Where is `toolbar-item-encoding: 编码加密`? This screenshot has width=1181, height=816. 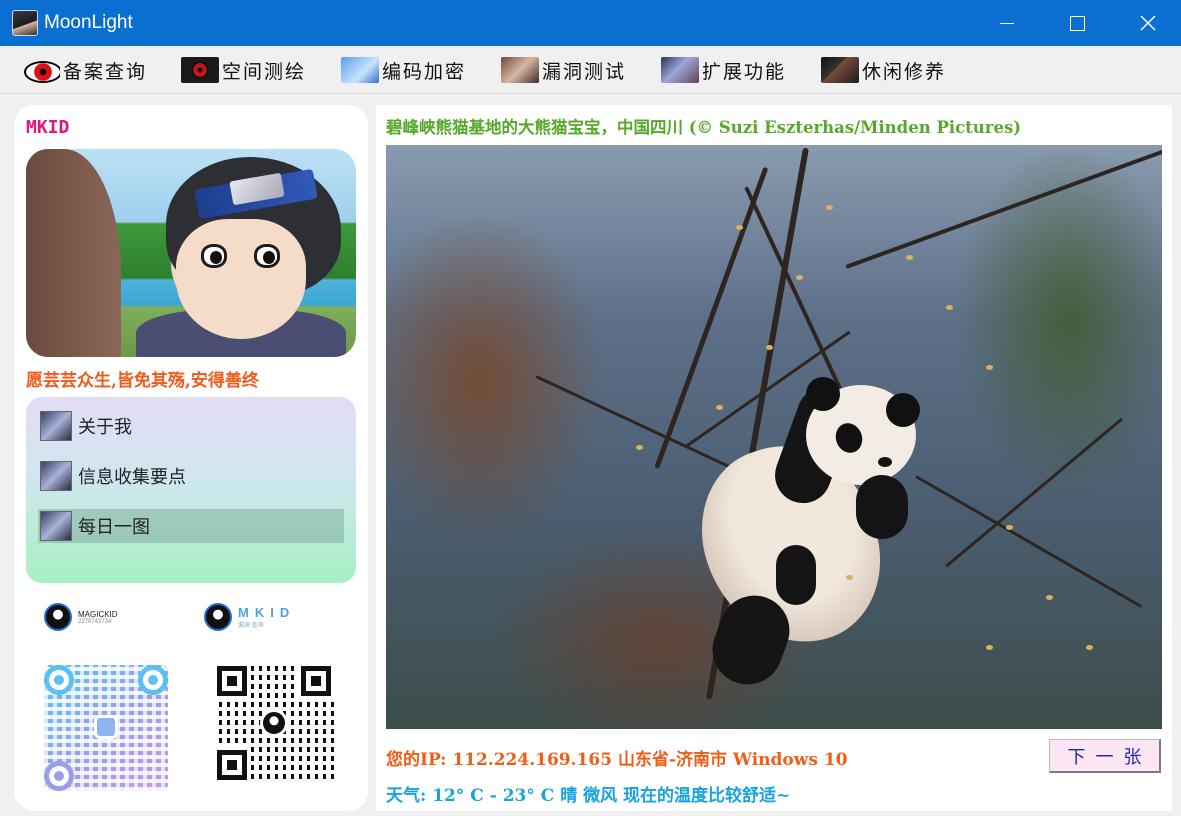 toolbar-item-encoding: 编码加密 is located at coordinates (403, 70).